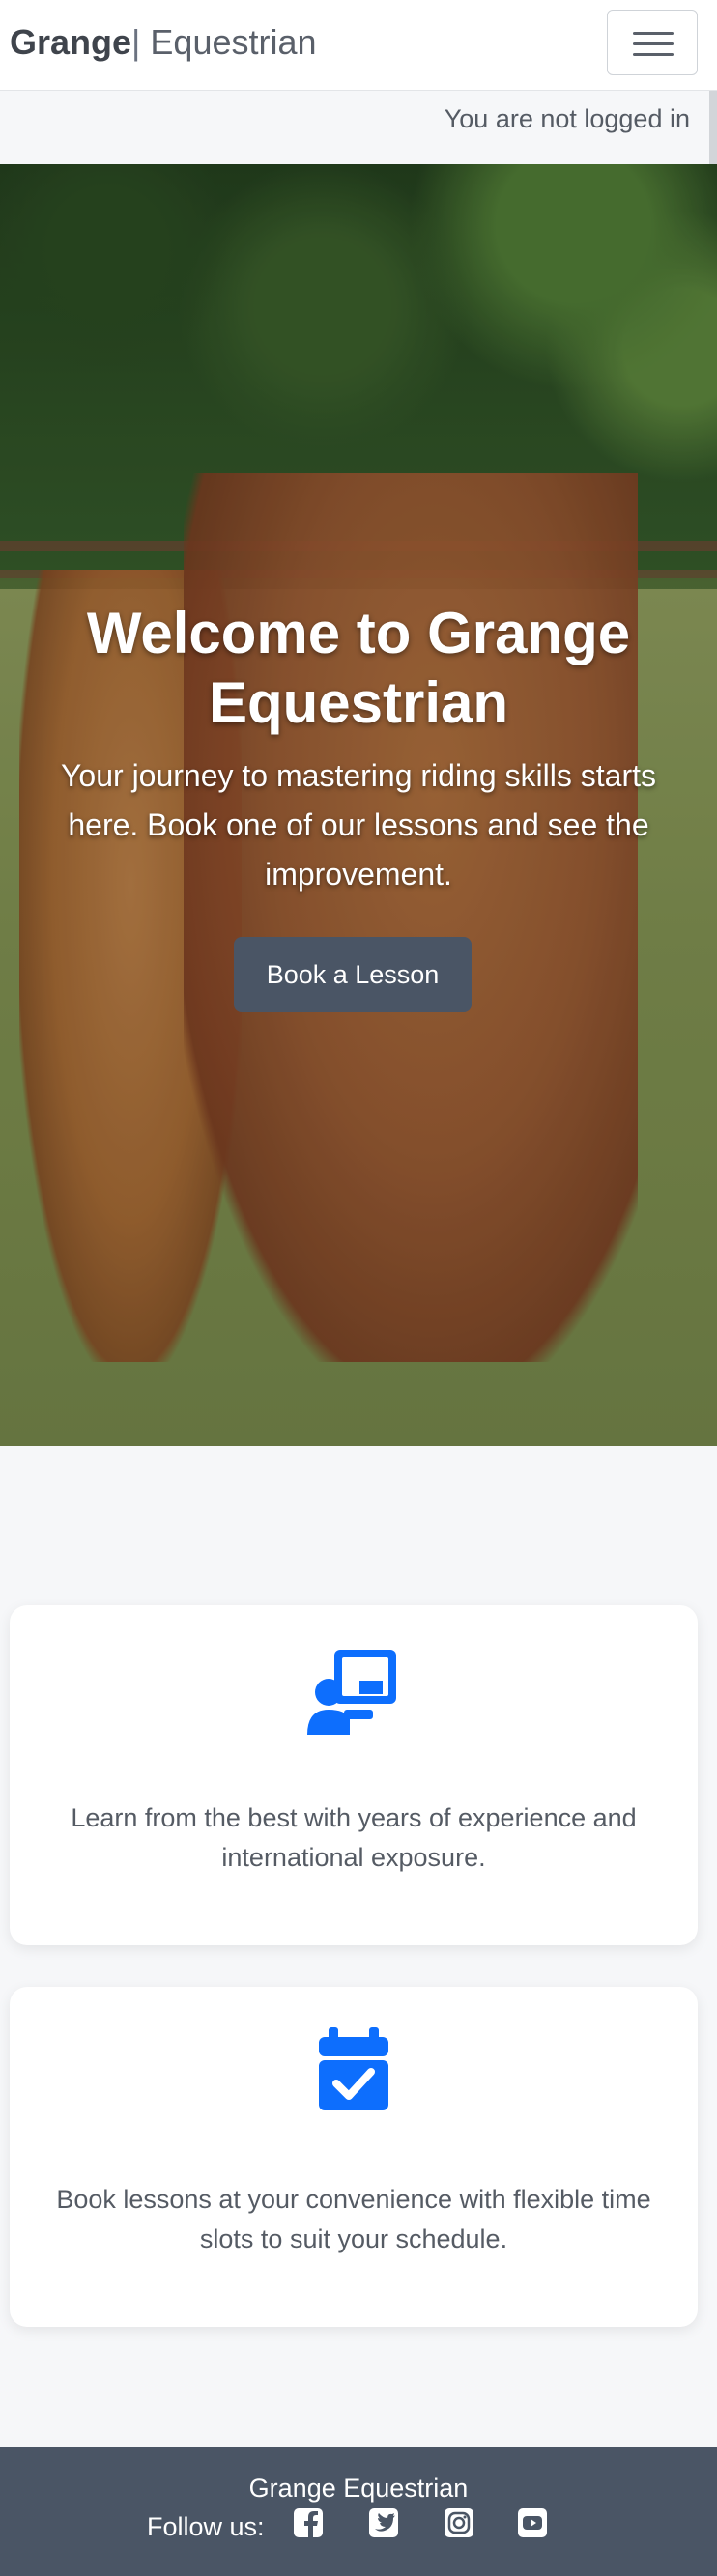 The height and width of the screenshot is (2576, 717). Describe the element at coordinates (358, 668) in the screenshot. I see `hero-title: Welcome to Grange Equestrian` at that location.